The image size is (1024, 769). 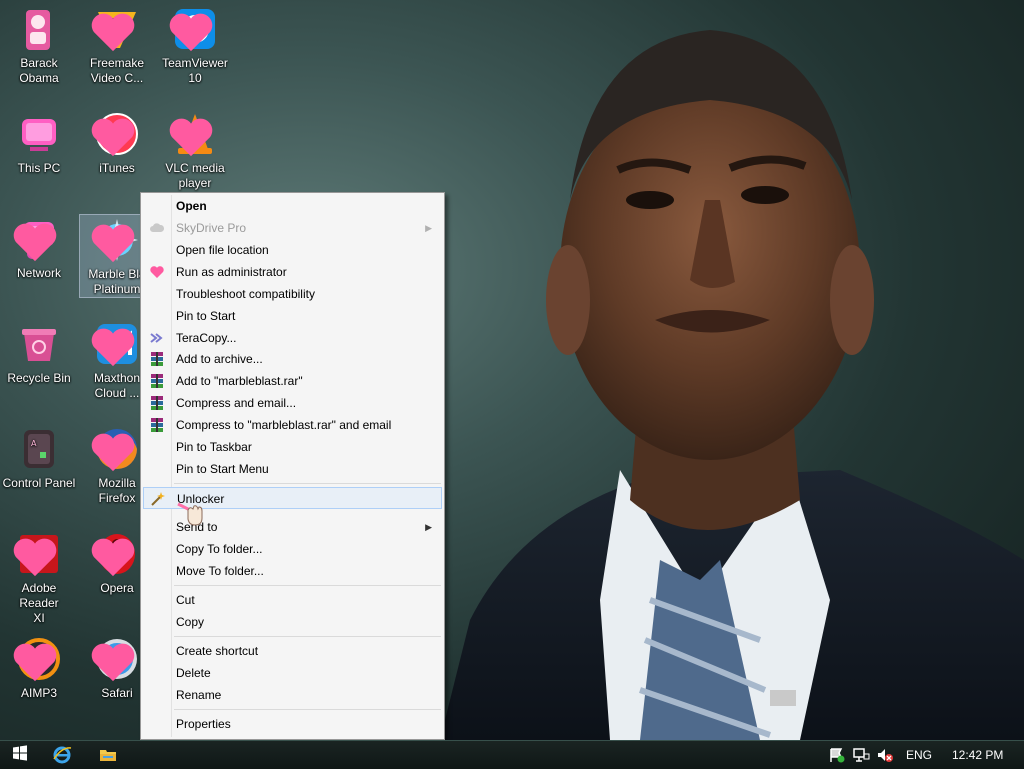 I want to click on action-center-flag-icon, so click(x=837, y=755).